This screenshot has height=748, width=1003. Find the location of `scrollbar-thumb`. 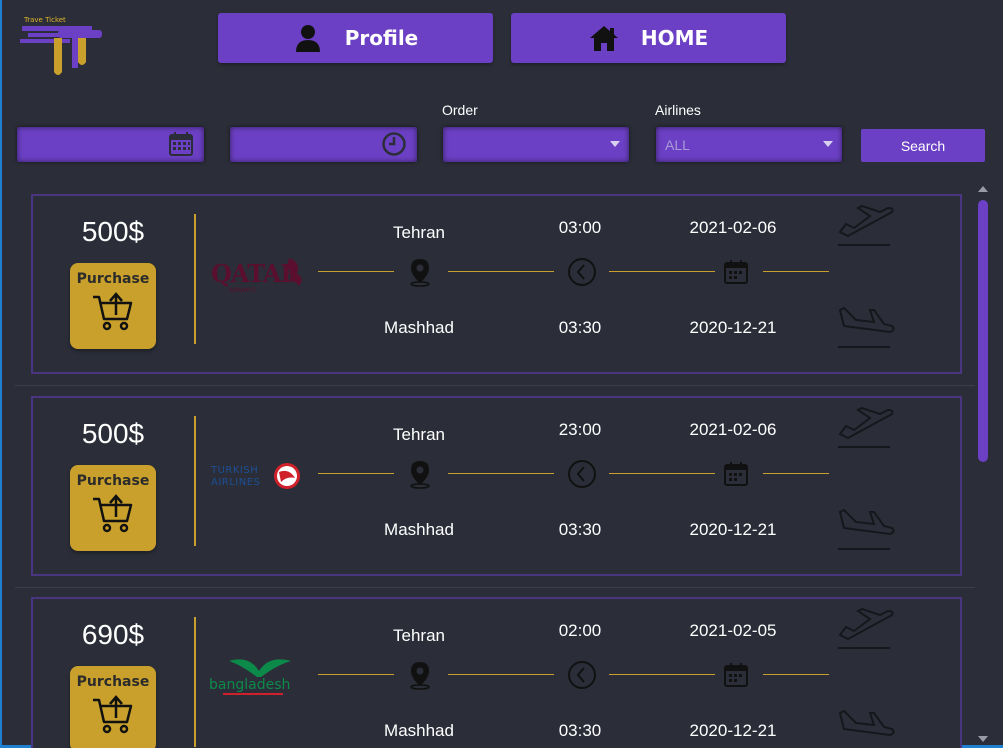

scrollbar-thumb is located at coordinates (983, 331).